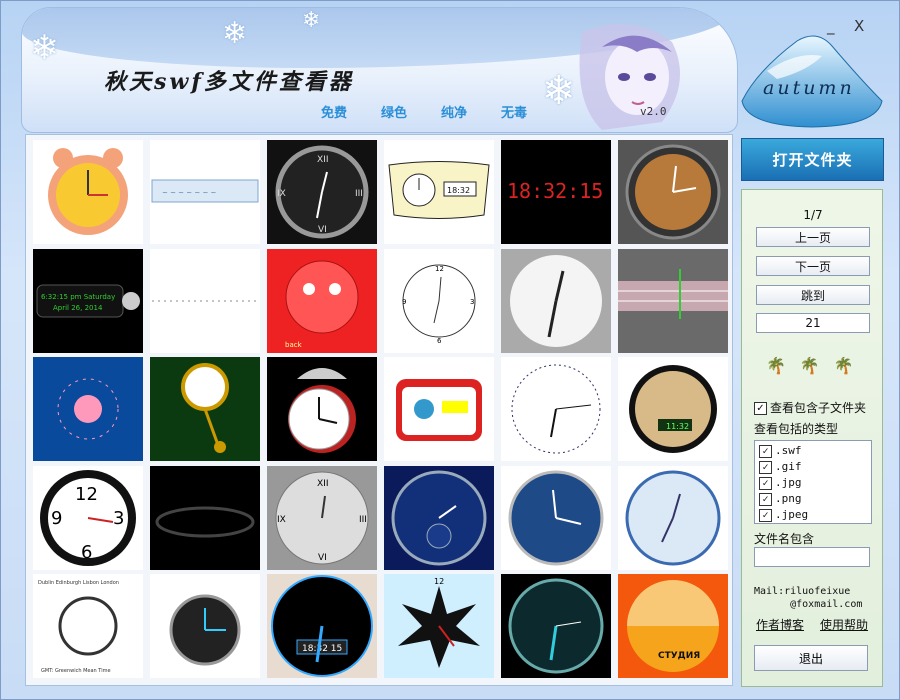  What do you see at coordinates (788, 498) in the screenshot?
I see `type-label: .png` at bounding box center [788, 498].